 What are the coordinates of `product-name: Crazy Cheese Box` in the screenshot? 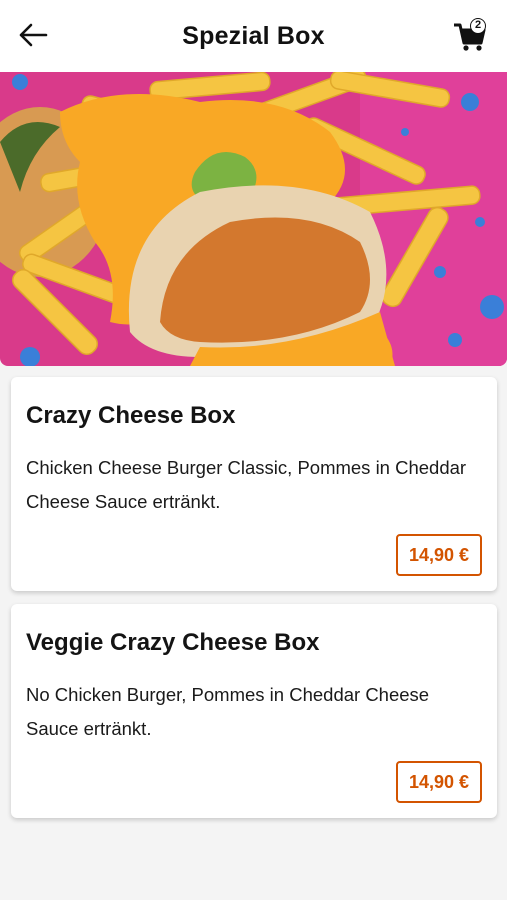 It's located at (131, 415).